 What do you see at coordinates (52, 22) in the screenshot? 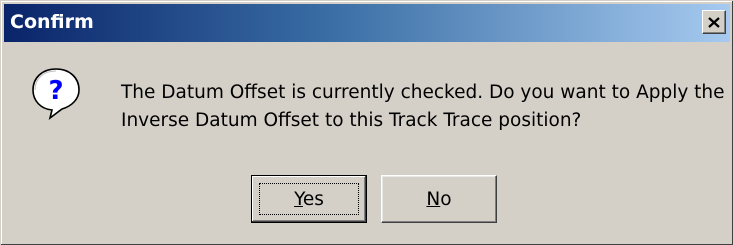
I see `window-title: Confirm` at bounding box center [52, 22].